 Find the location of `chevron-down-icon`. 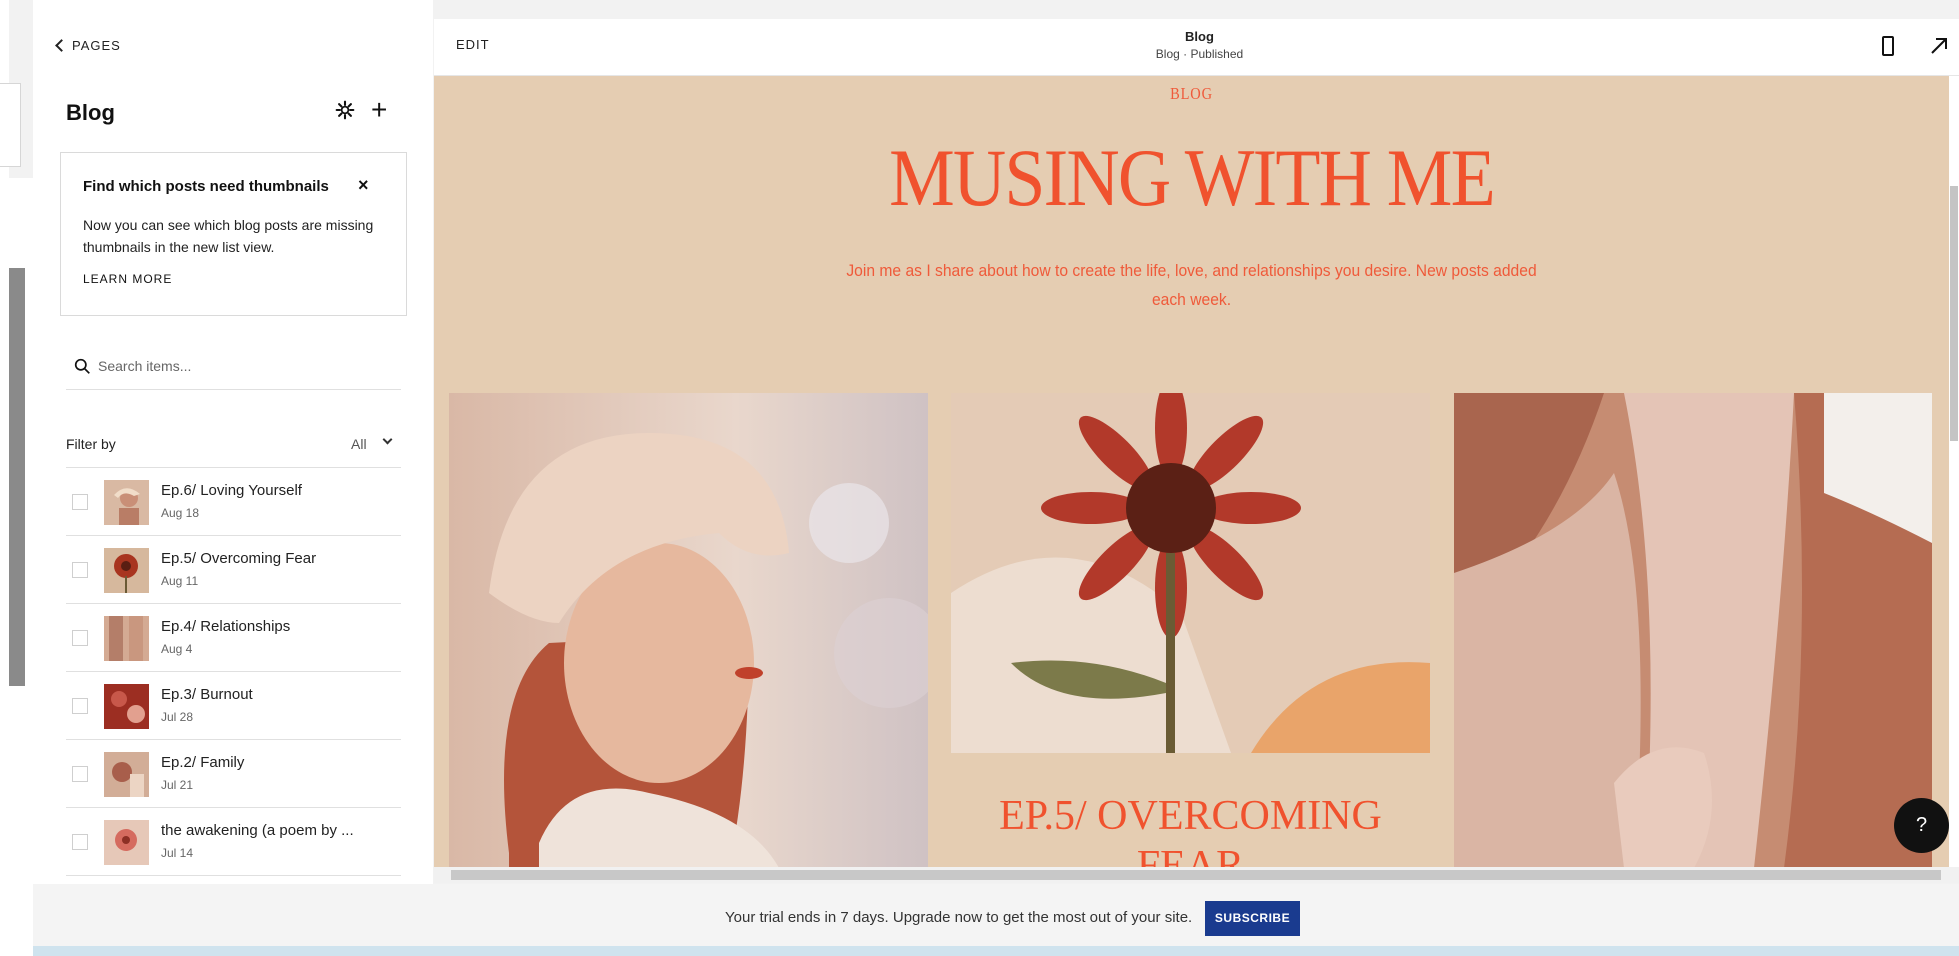

chevron-down-icon is located at coordinates (387, 439).